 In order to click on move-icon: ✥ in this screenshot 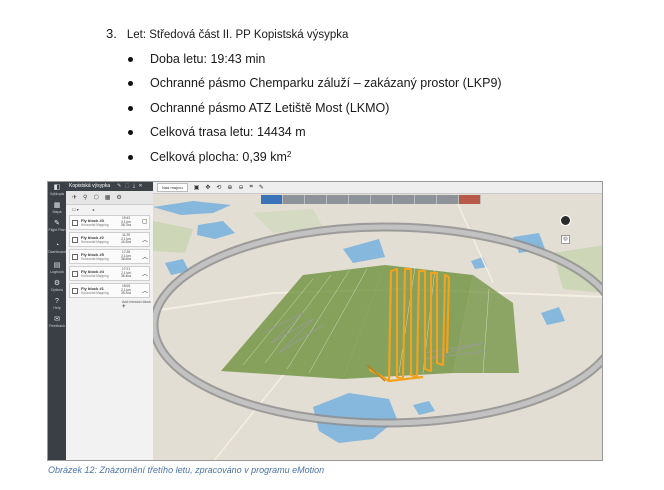, I will do `click(207, 187)`.